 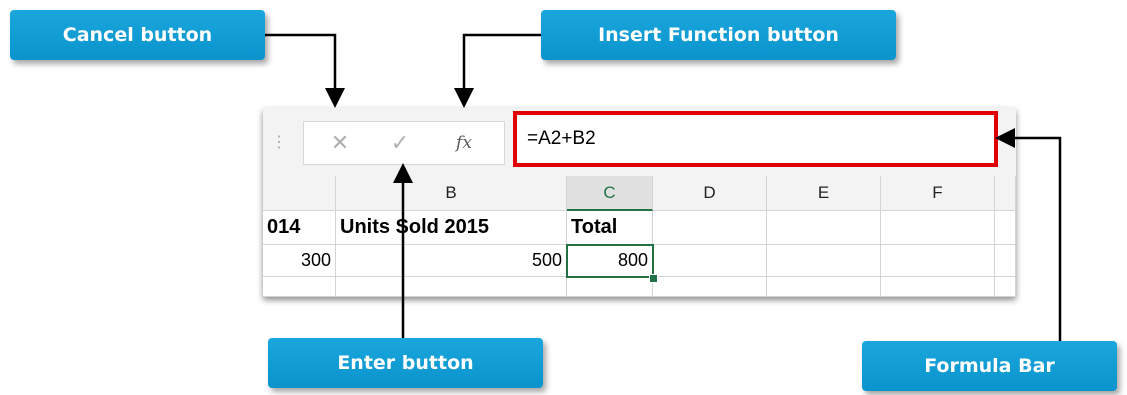 What do you see at coordinates (1005, 228) in the screenshot?
I see `cell-g1` at bounding box center [1005, 228].